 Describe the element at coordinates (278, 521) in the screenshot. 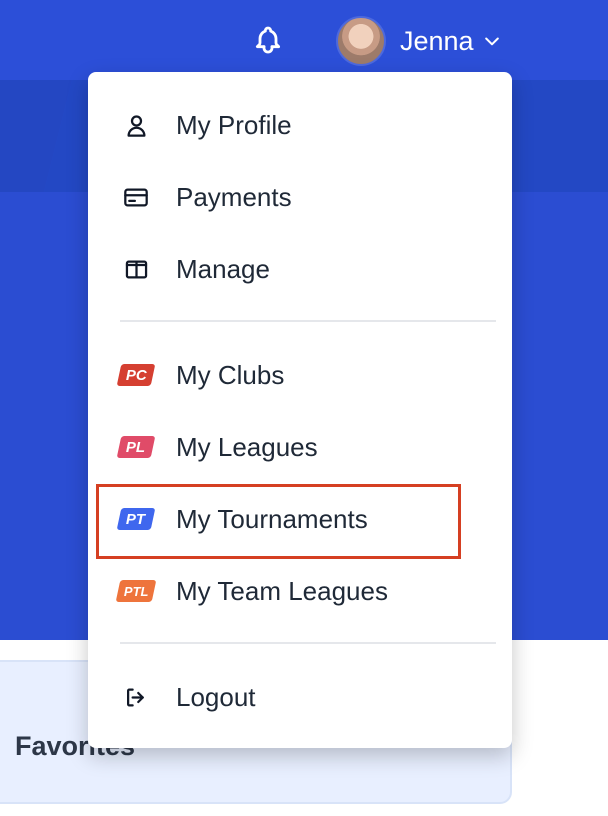

I see `my-tournaments-highlight-box` at that location.